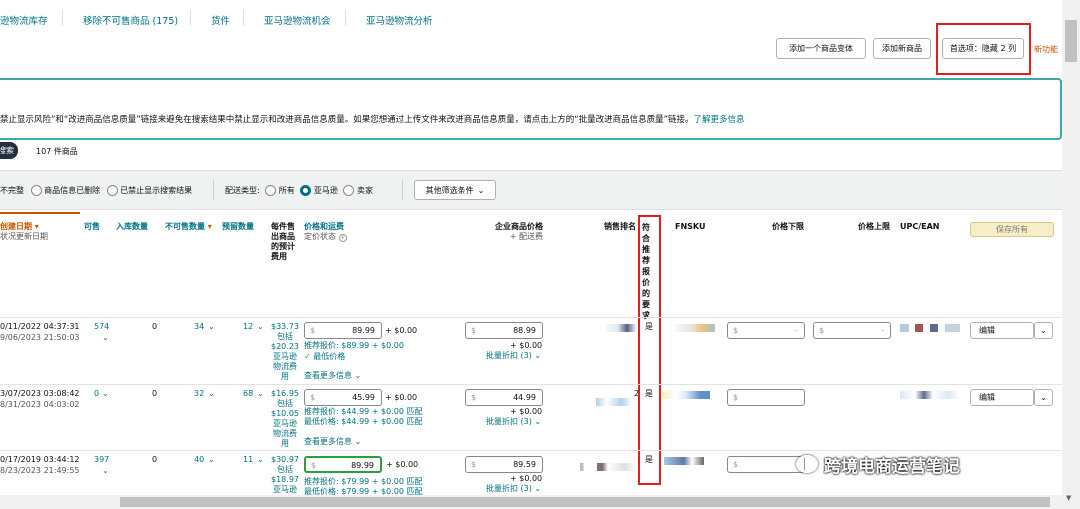  What do you see at coordinates (199, 460) in the screenshot?
I see `unfulfillable-qty: 40` at bounding box center [199, 460].